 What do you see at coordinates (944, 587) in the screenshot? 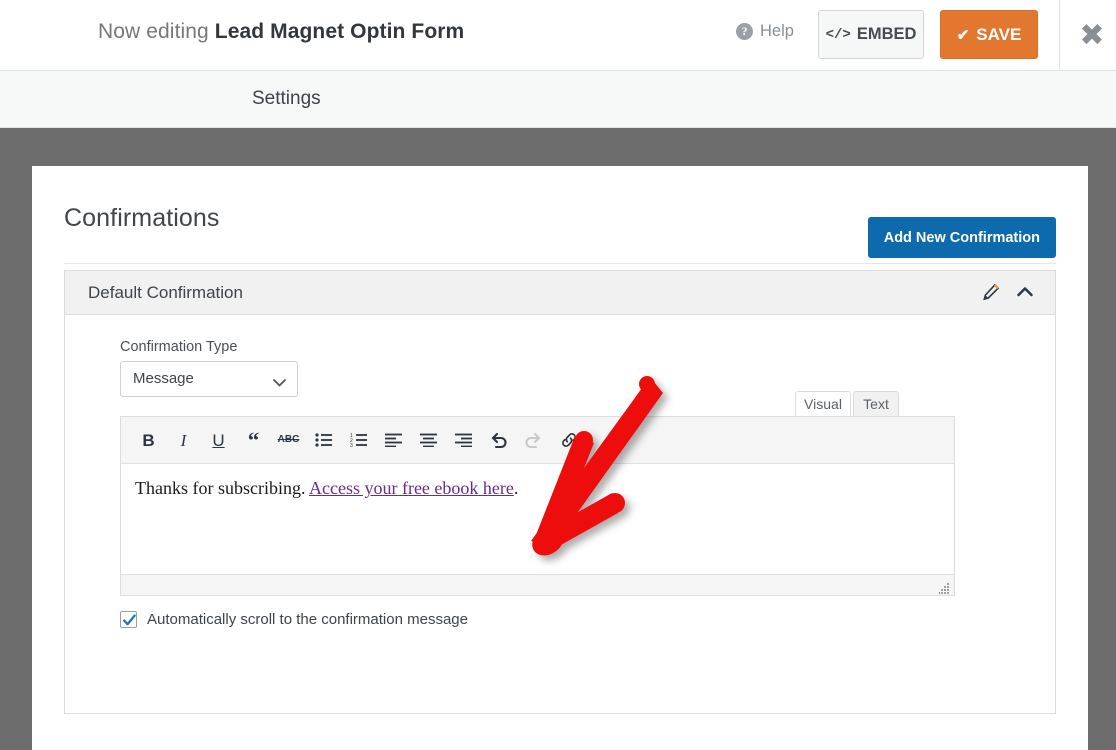
I see `resize-grip-icon` at bounding box center [944, 587].